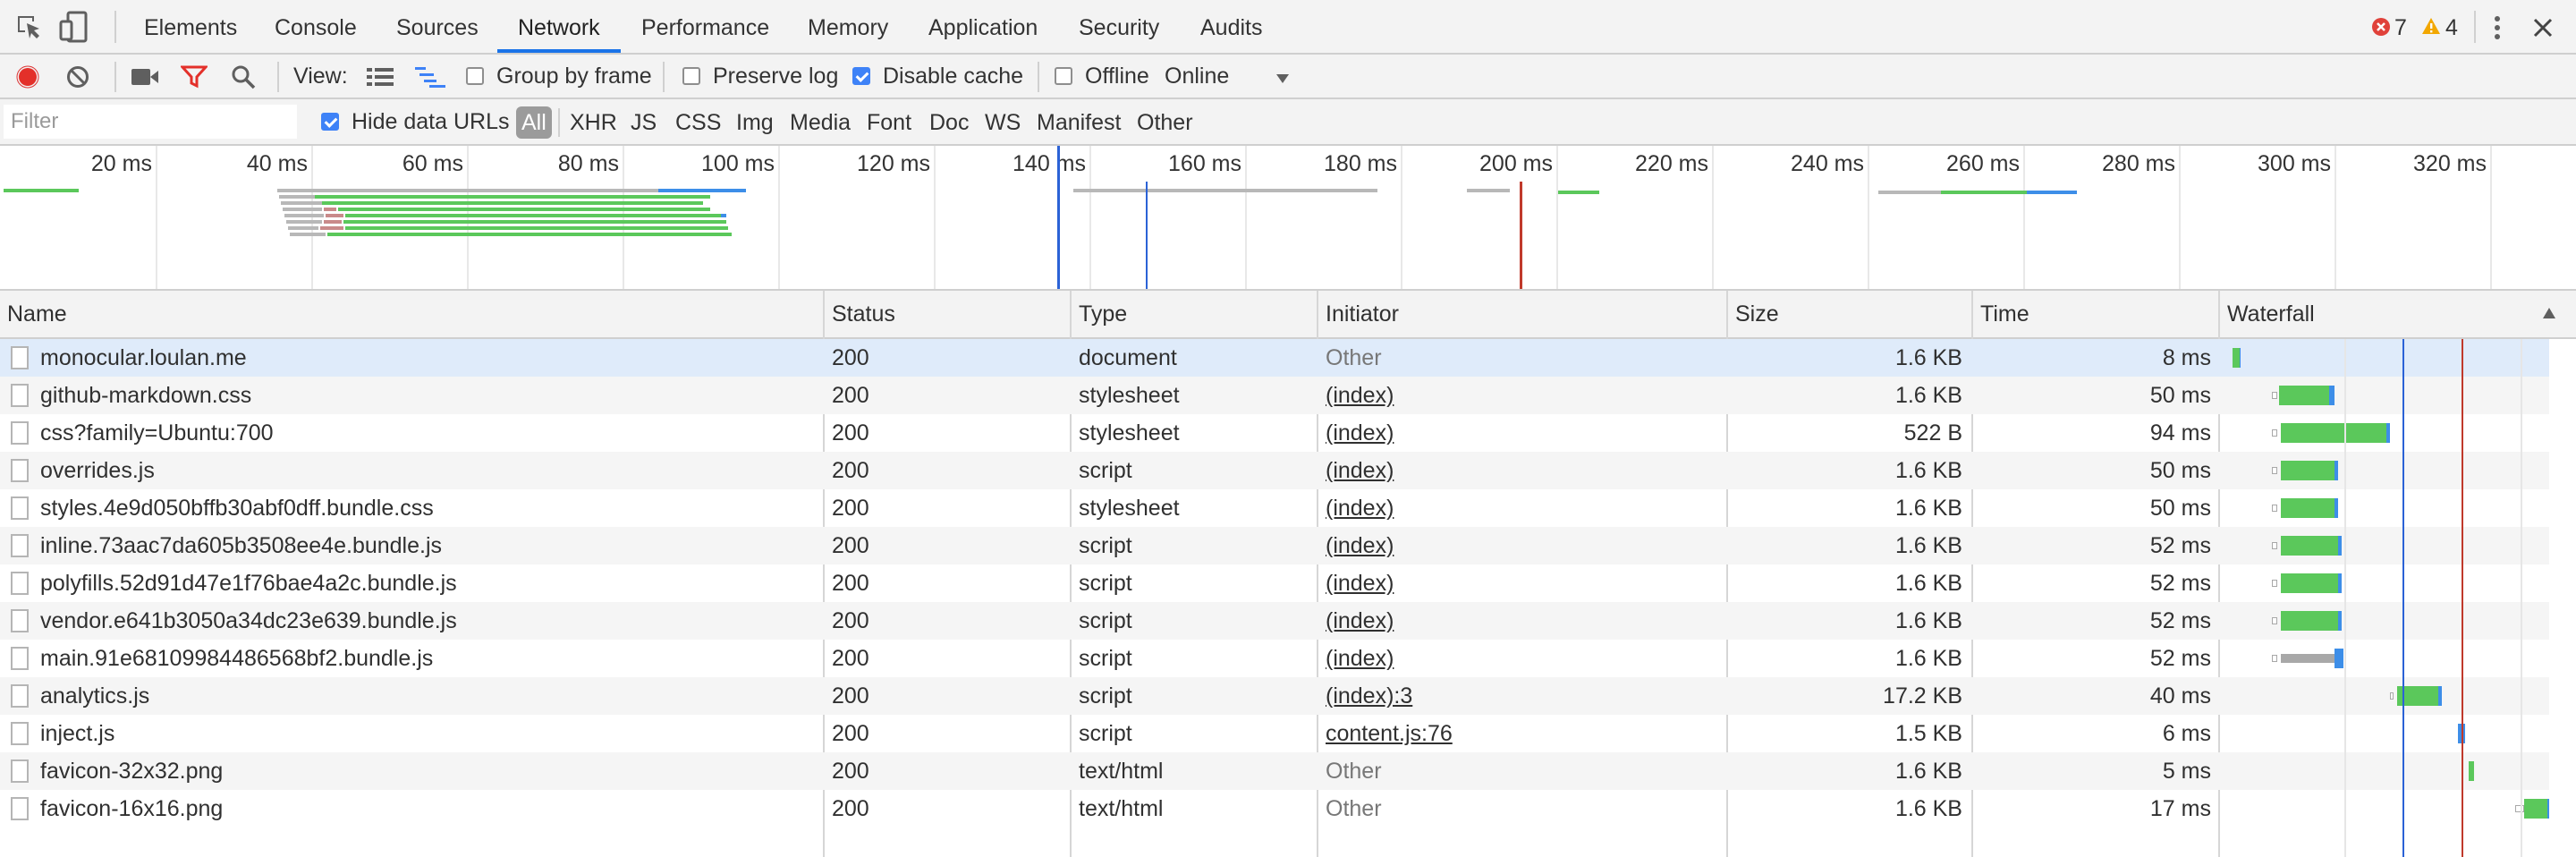 Image resolution: width=2576 pixels, height=857 pixels. What do you see at coordinates (775, 76) in the screenshot?
I see `preserve-log-label: Preserve log` at bounding box center [775, 76].